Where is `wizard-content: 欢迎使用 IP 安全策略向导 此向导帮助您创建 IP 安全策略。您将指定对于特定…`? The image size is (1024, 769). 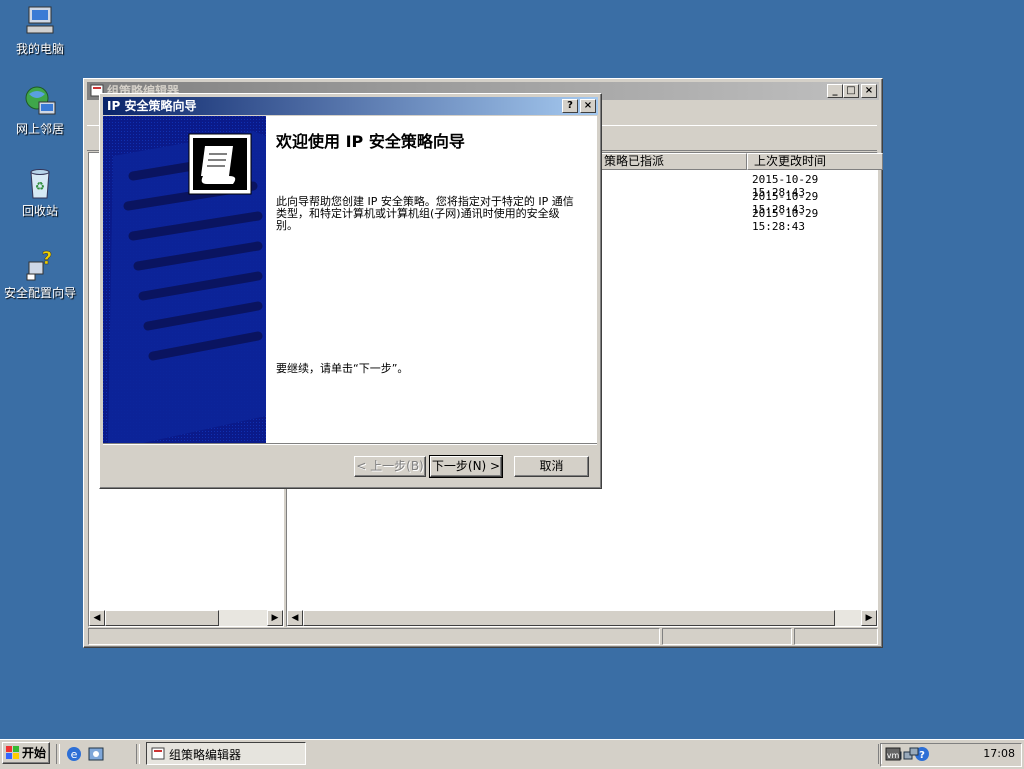 wizard-content: 欢迎使用 IP 安全策略向导 此向导帮助您创建 IP 安全策略。您将指定对于特定… is located at coordinates (431, 279).